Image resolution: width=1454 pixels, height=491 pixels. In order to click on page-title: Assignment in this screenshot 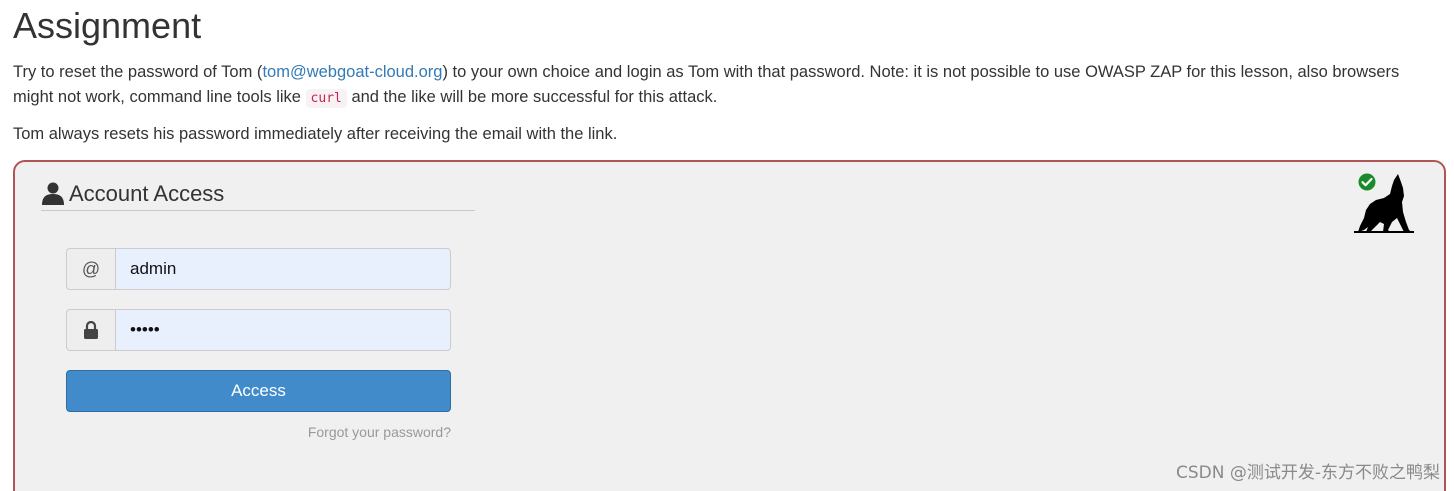, I will do `click(107, 25)`.